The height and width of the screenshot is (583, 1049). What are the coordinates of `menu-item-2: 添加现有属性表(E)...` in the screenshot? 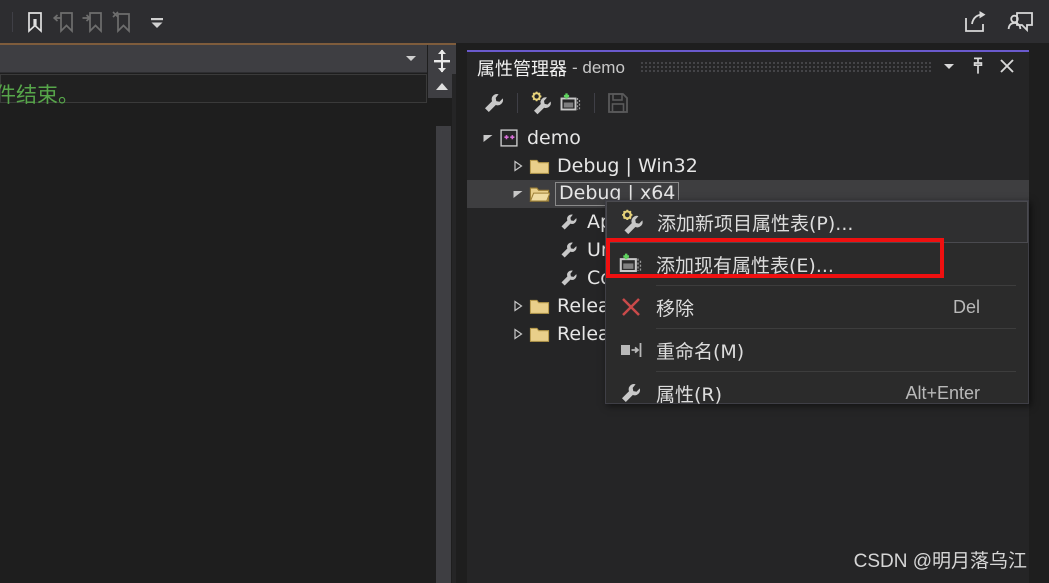 It's located at (817, 264).